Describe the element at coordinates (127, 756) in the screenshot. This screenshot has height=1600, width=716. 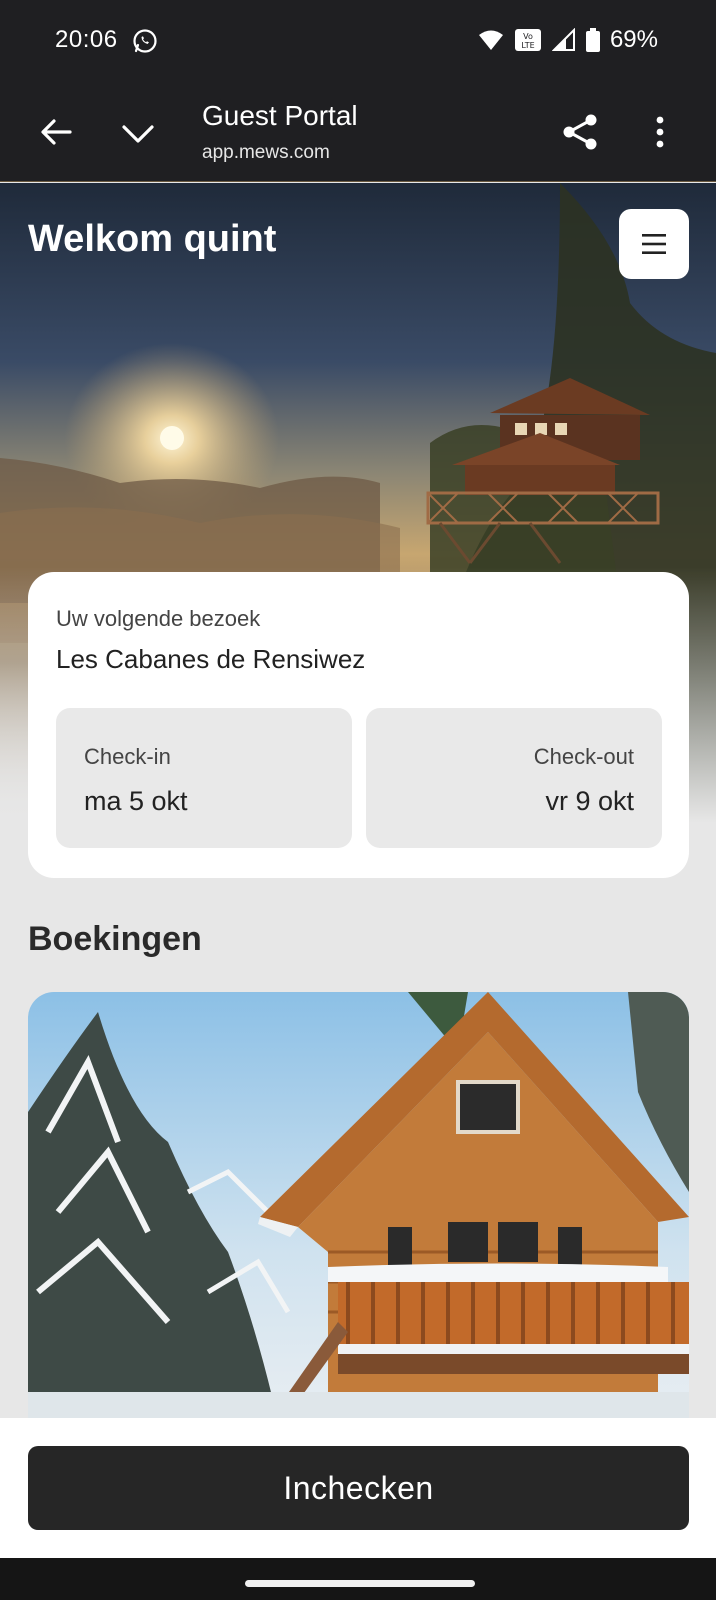
I see `checkin-label: Check-in` at that location.